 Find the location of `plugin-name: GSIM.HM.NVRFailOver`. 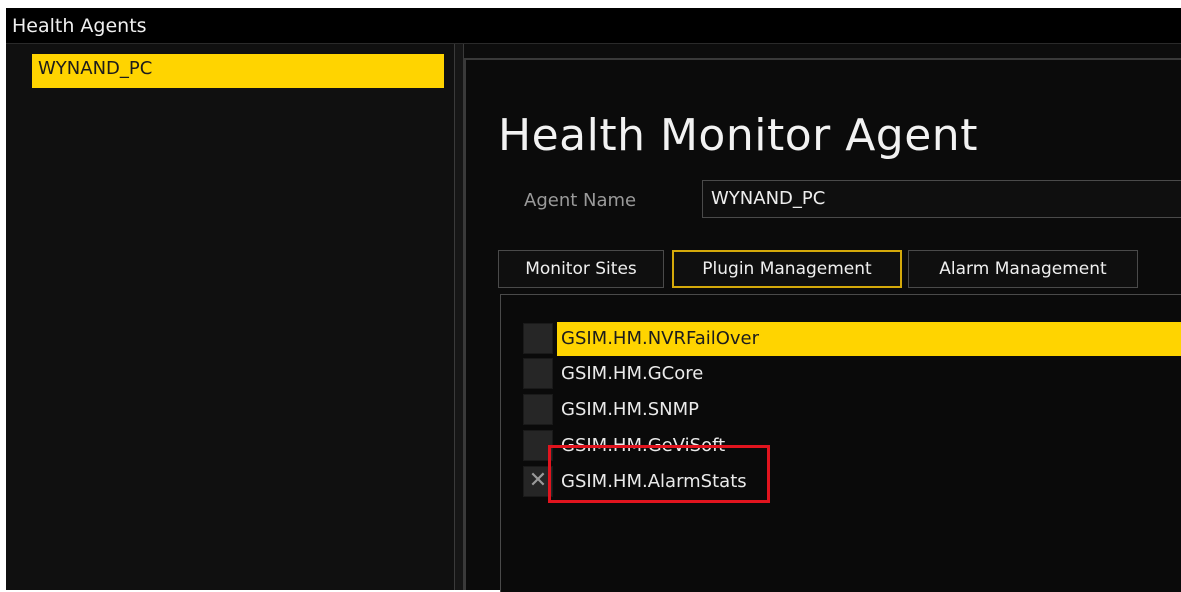

plugin-name: GSIM.HM.NVRFailOver is located at coordinates (869, 339).